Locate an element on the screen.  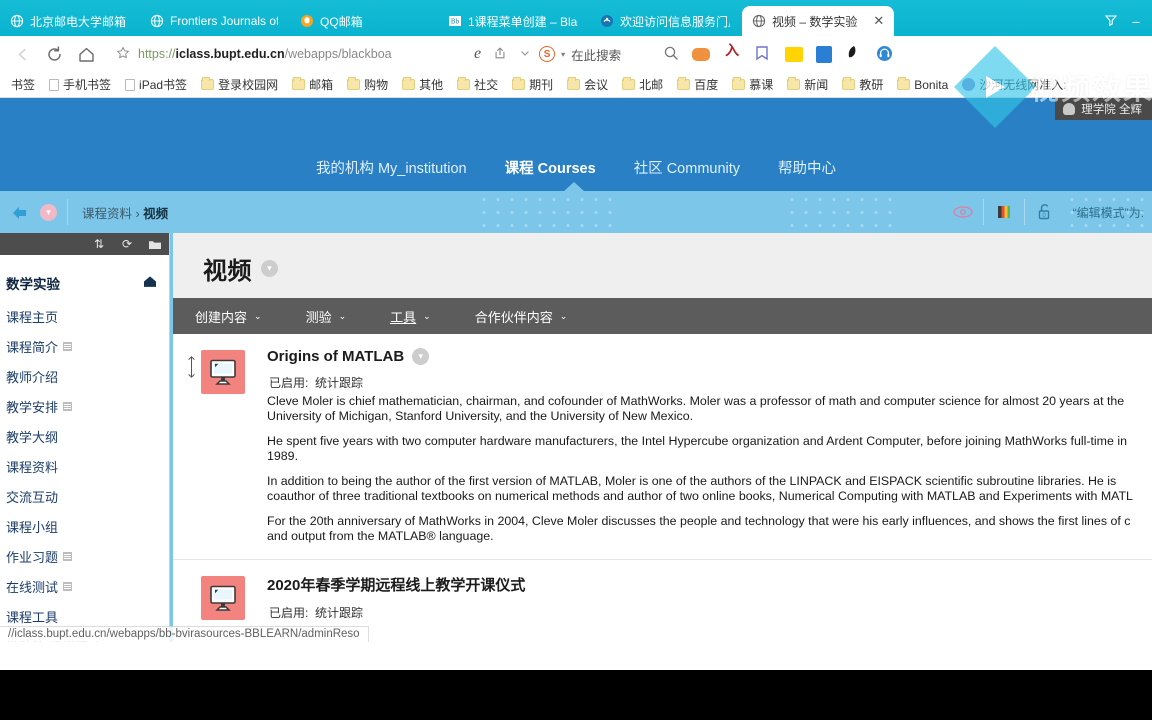
funnel-icon is located at coordinates (1111, 21).